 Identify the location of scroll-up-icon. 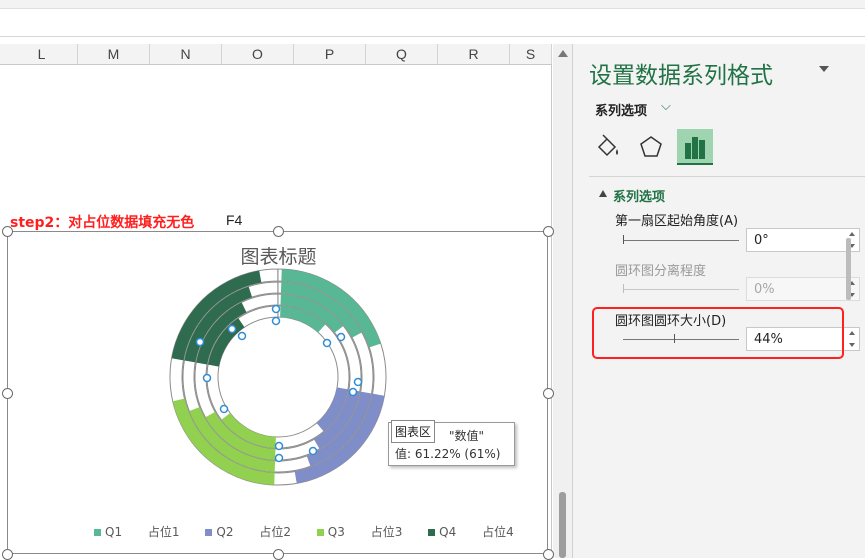
(563, 53).